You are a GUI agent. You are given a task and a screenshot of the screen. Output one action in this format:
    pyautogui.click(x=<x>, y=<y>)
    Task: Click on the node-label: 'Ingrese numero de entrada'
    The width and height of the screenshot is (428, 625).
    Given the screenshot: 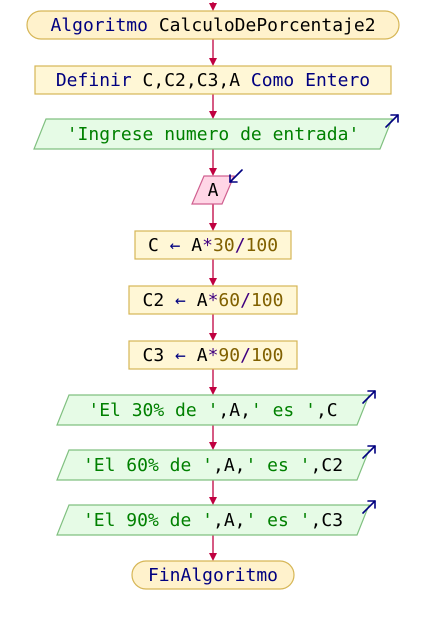 What is the action you would take?
    pyautogui.click(x=213, y=134)
    